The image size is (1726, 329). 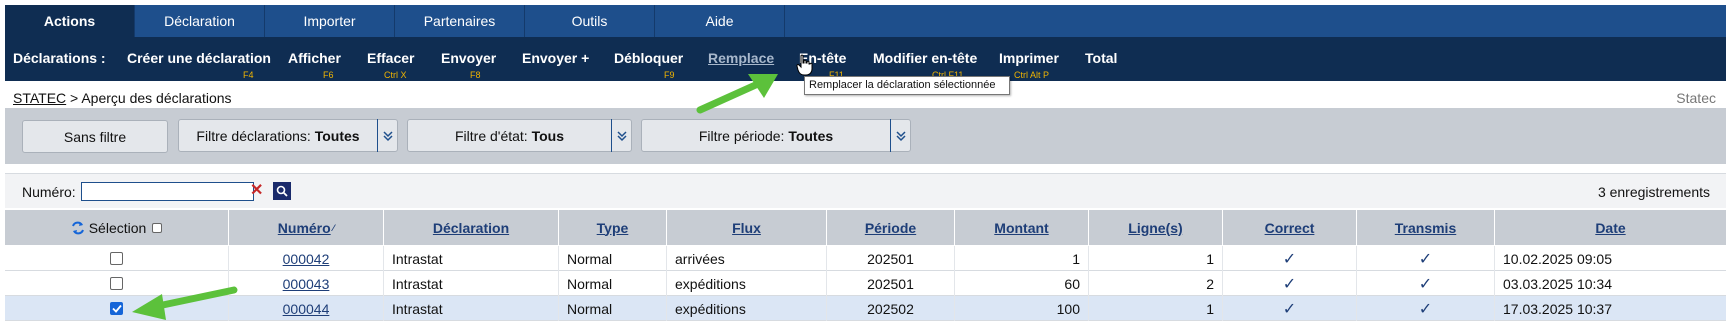 I want to click on numero-cell: 000043, so click(x=306, y=283).